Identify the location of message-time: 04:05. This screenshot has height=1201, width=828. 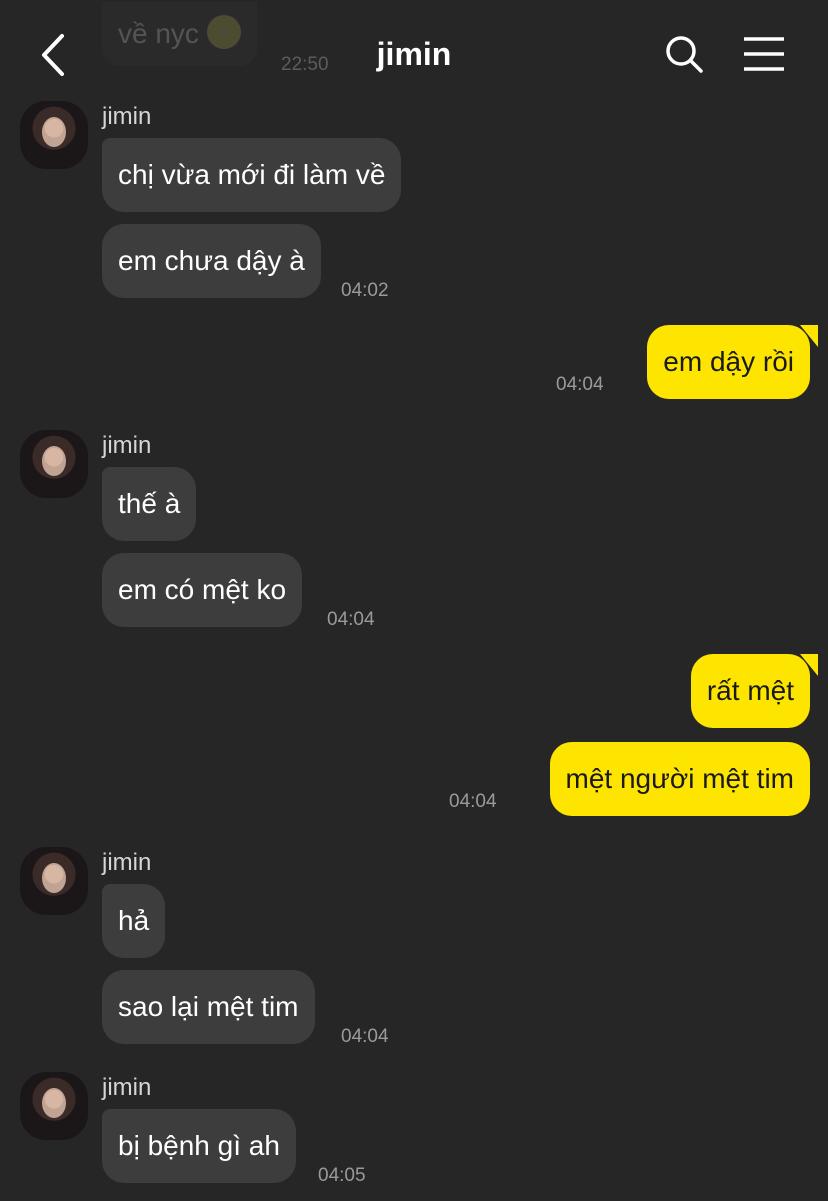
(342, 1175).